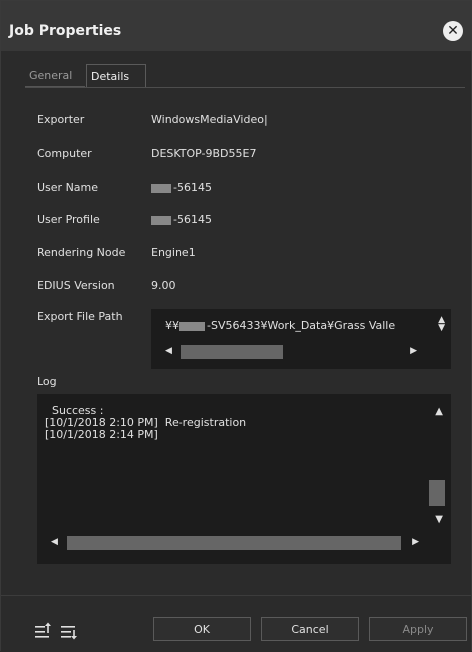 This screenshot has width=472, height=652. Describe the element at coordinates (301, 325) in the screenshot. I see `path-suffix: -SV56433¥Work_Data¥Grass Valle` at that location.